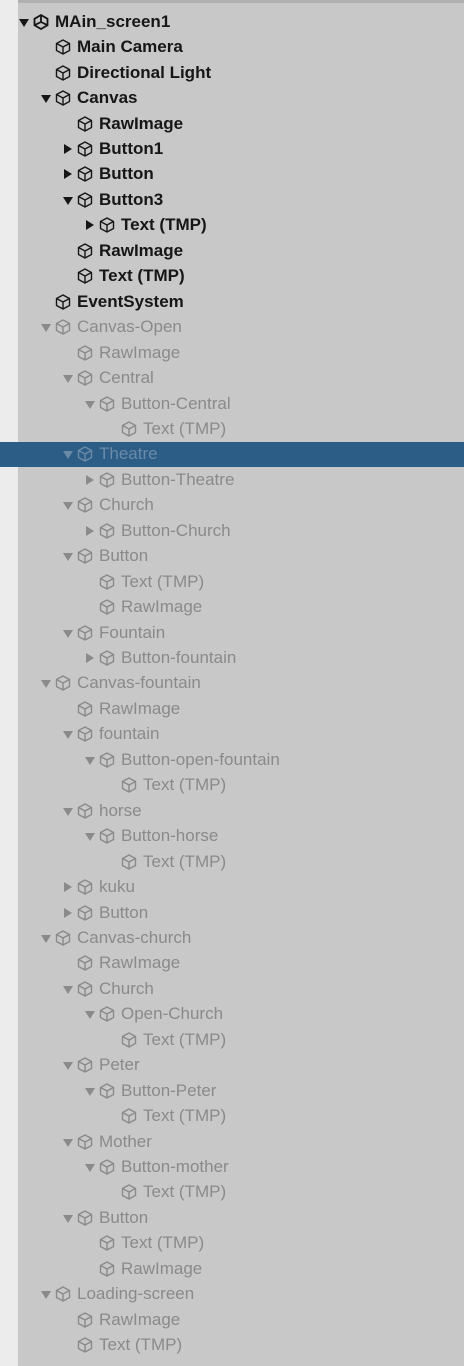 The height and width of the screenshot is (1366, 464). Describe the element at coordinates (241, 47) in the screenshot. I see `hierarchy-item: Main Camera` at that location.